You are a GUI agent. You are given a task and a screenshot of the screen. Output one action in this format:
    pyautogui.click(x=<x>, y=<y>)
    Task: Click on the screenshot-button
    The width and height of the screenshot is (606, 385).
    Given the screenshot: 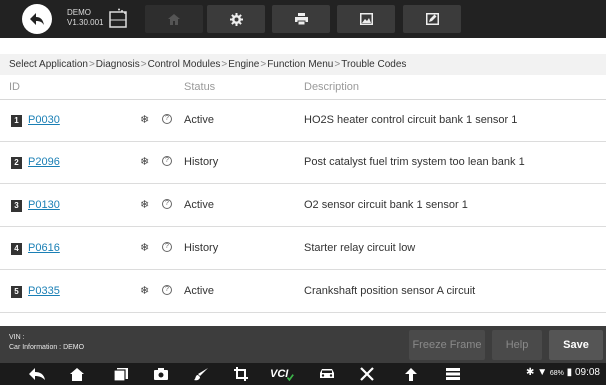 What is the action you would take?
    pyautogui.click(x=366, y=19)
    